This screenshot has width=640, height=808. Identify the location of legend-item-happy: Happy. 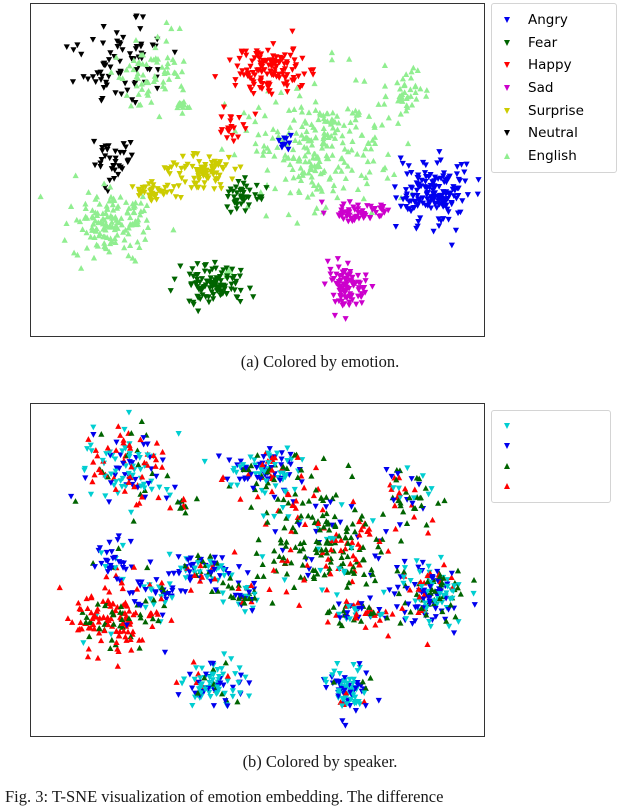
(553, 65).